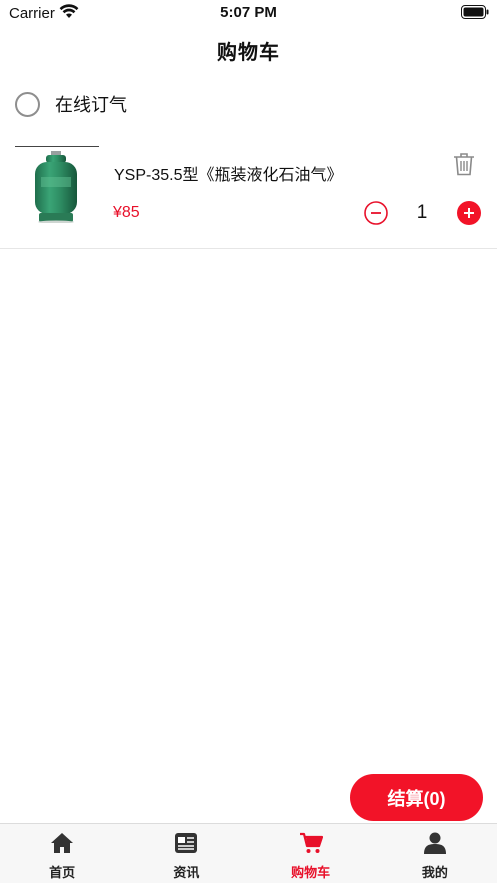 This screenshot has width=497, height=883. What do you see at coordinates (475, 12) in the screenshot?
I see `battery-icon` at bounding box center [475, 12].